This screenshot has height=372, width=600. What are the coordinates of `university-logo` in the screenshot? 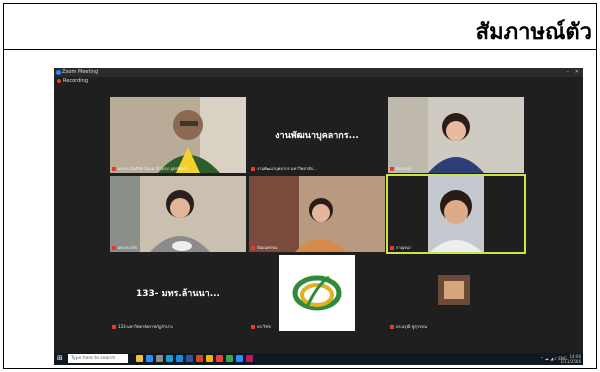 It's located at (317, 293).